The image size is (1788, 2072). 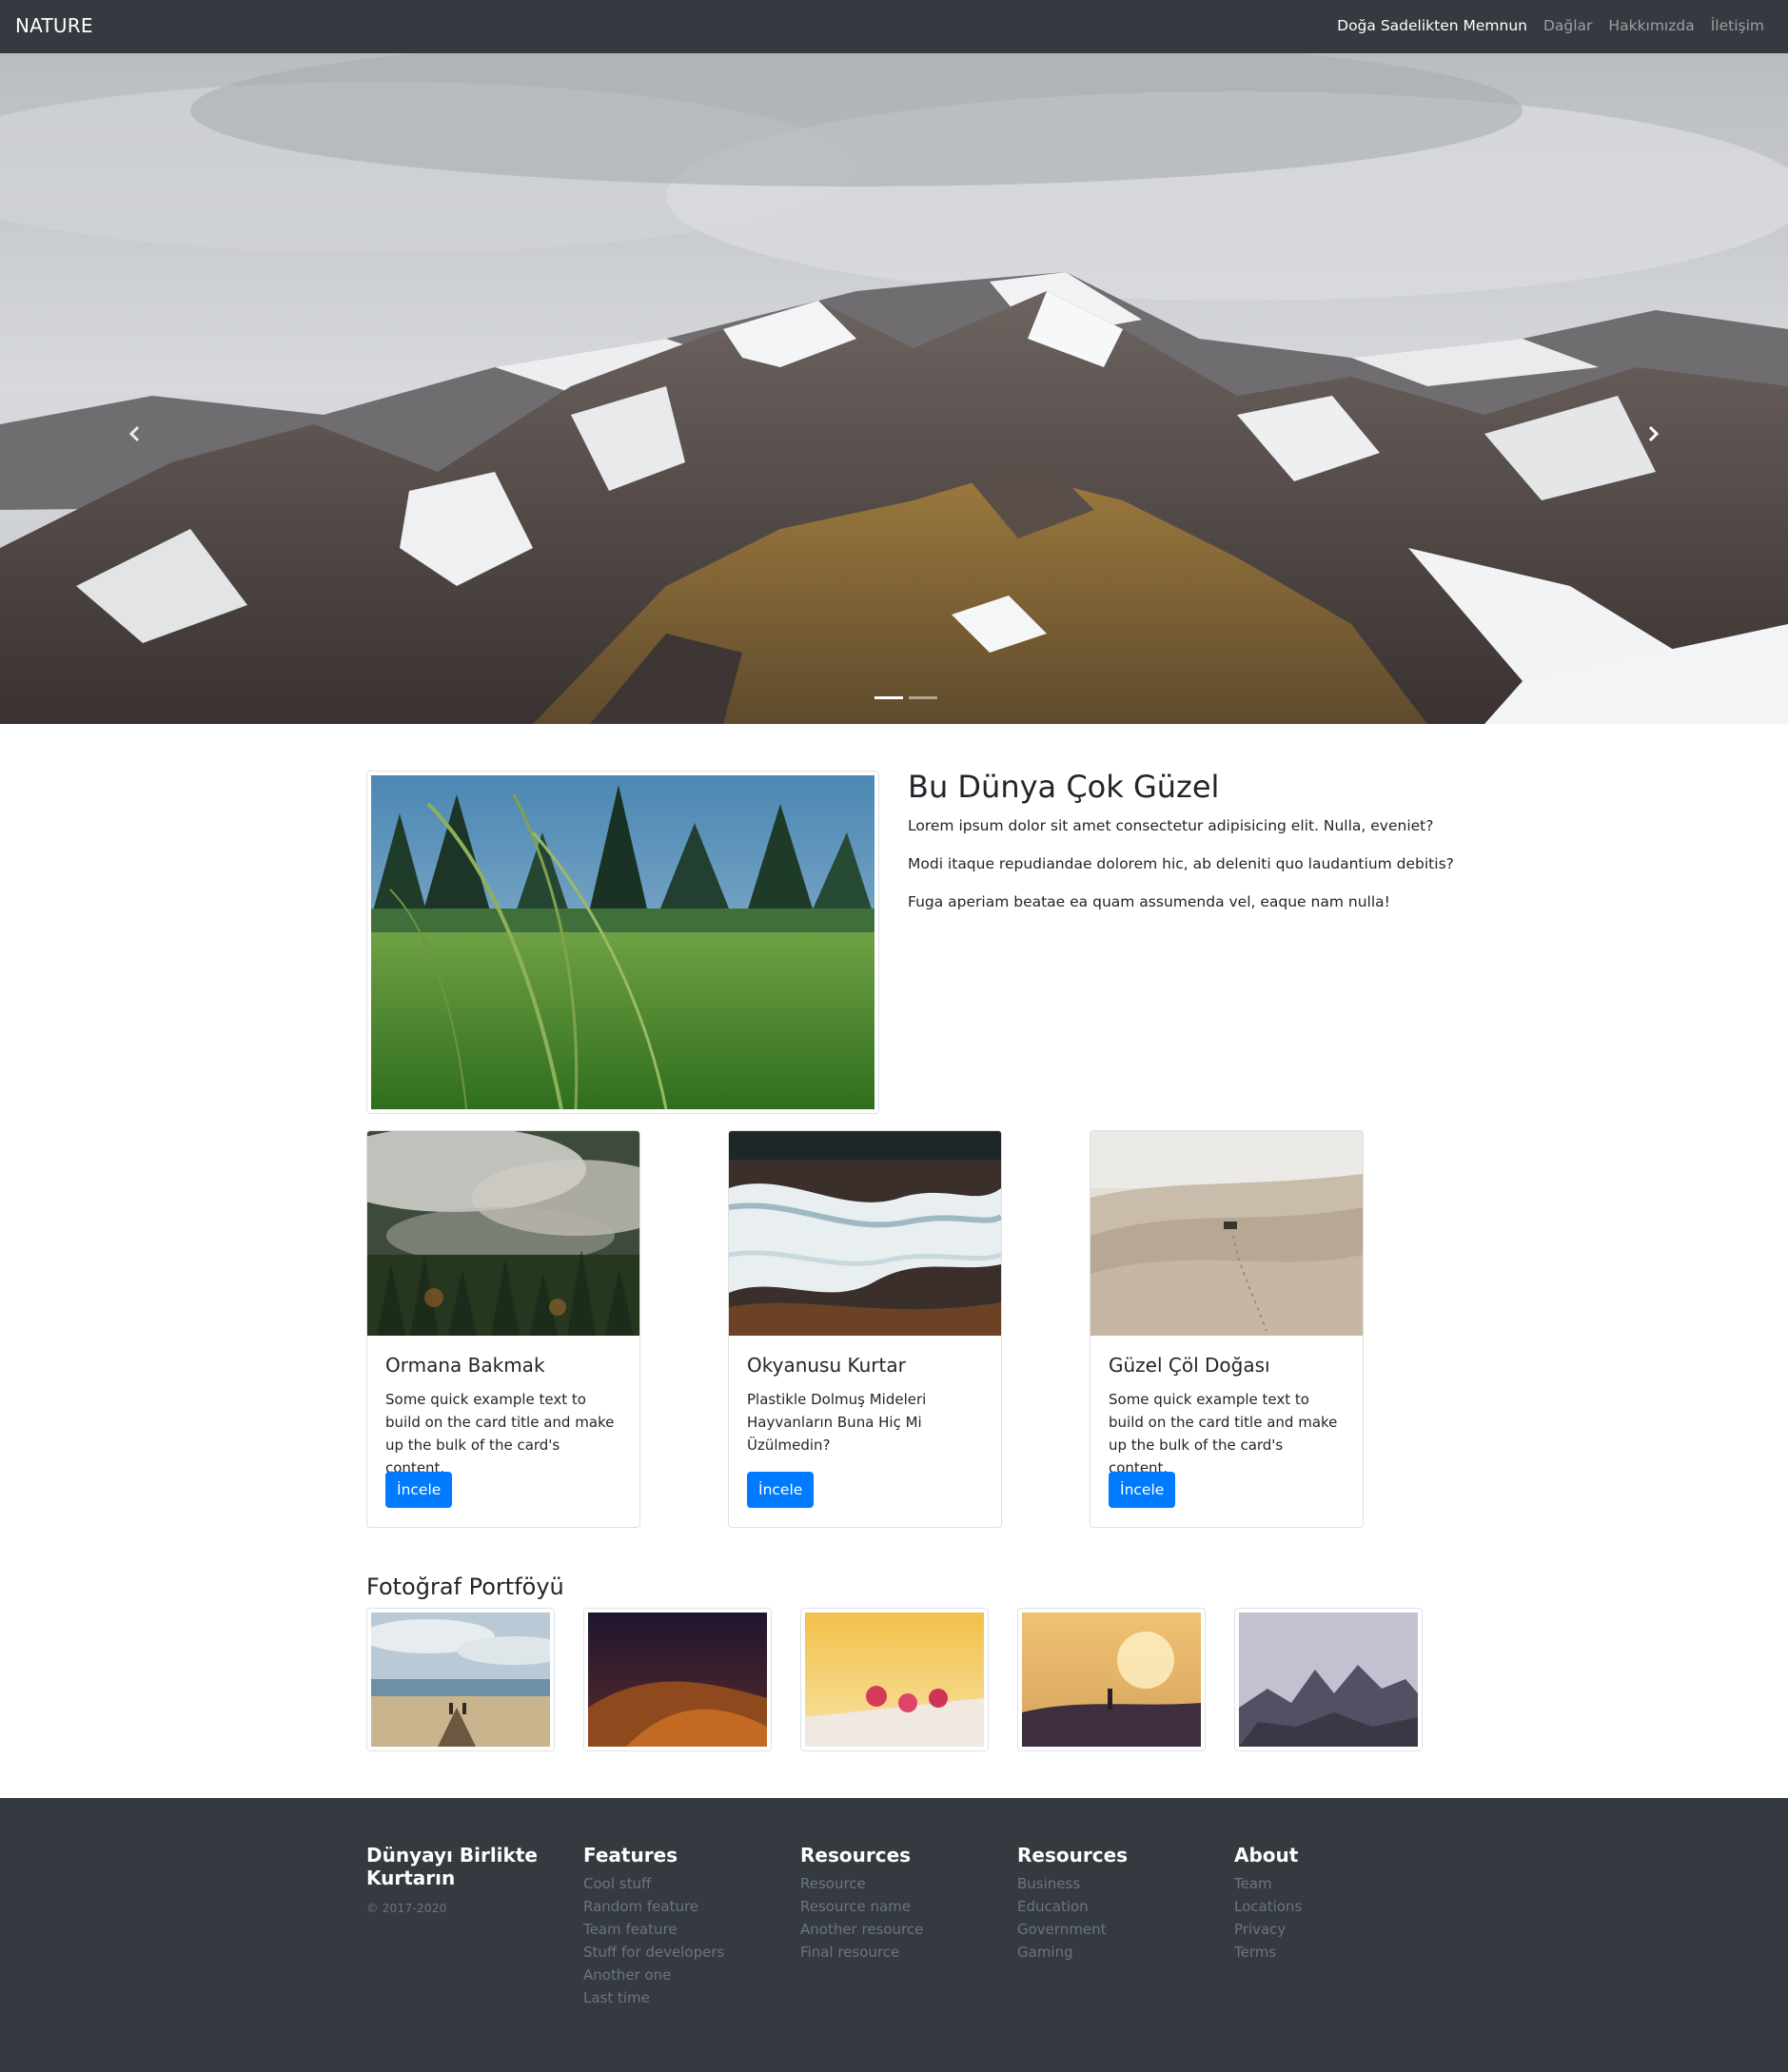 I want to click on footer-brand-line1: Dünyayı Birlikte, so click(x=452, y=1856).